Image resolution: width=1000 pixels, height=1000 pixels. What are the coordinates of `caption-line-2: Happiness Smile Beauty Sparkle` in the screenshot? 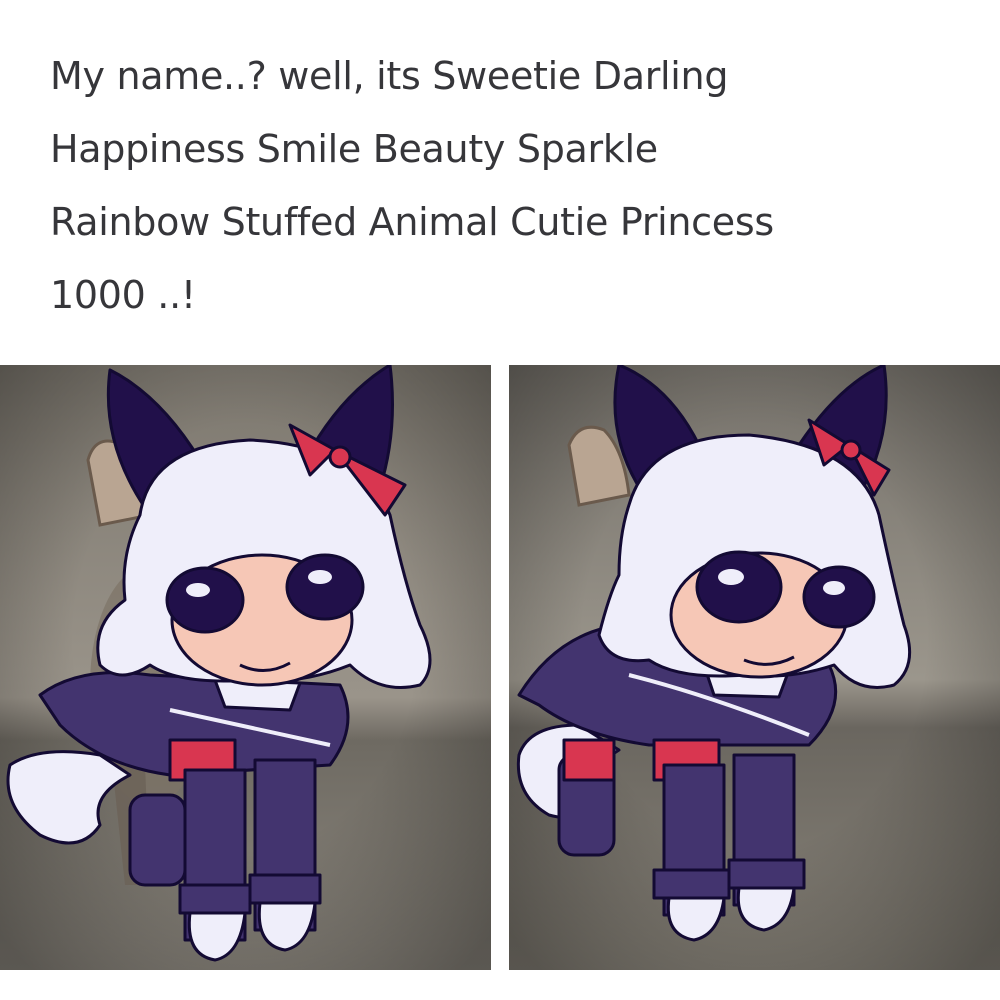 It's located at (354, 149).